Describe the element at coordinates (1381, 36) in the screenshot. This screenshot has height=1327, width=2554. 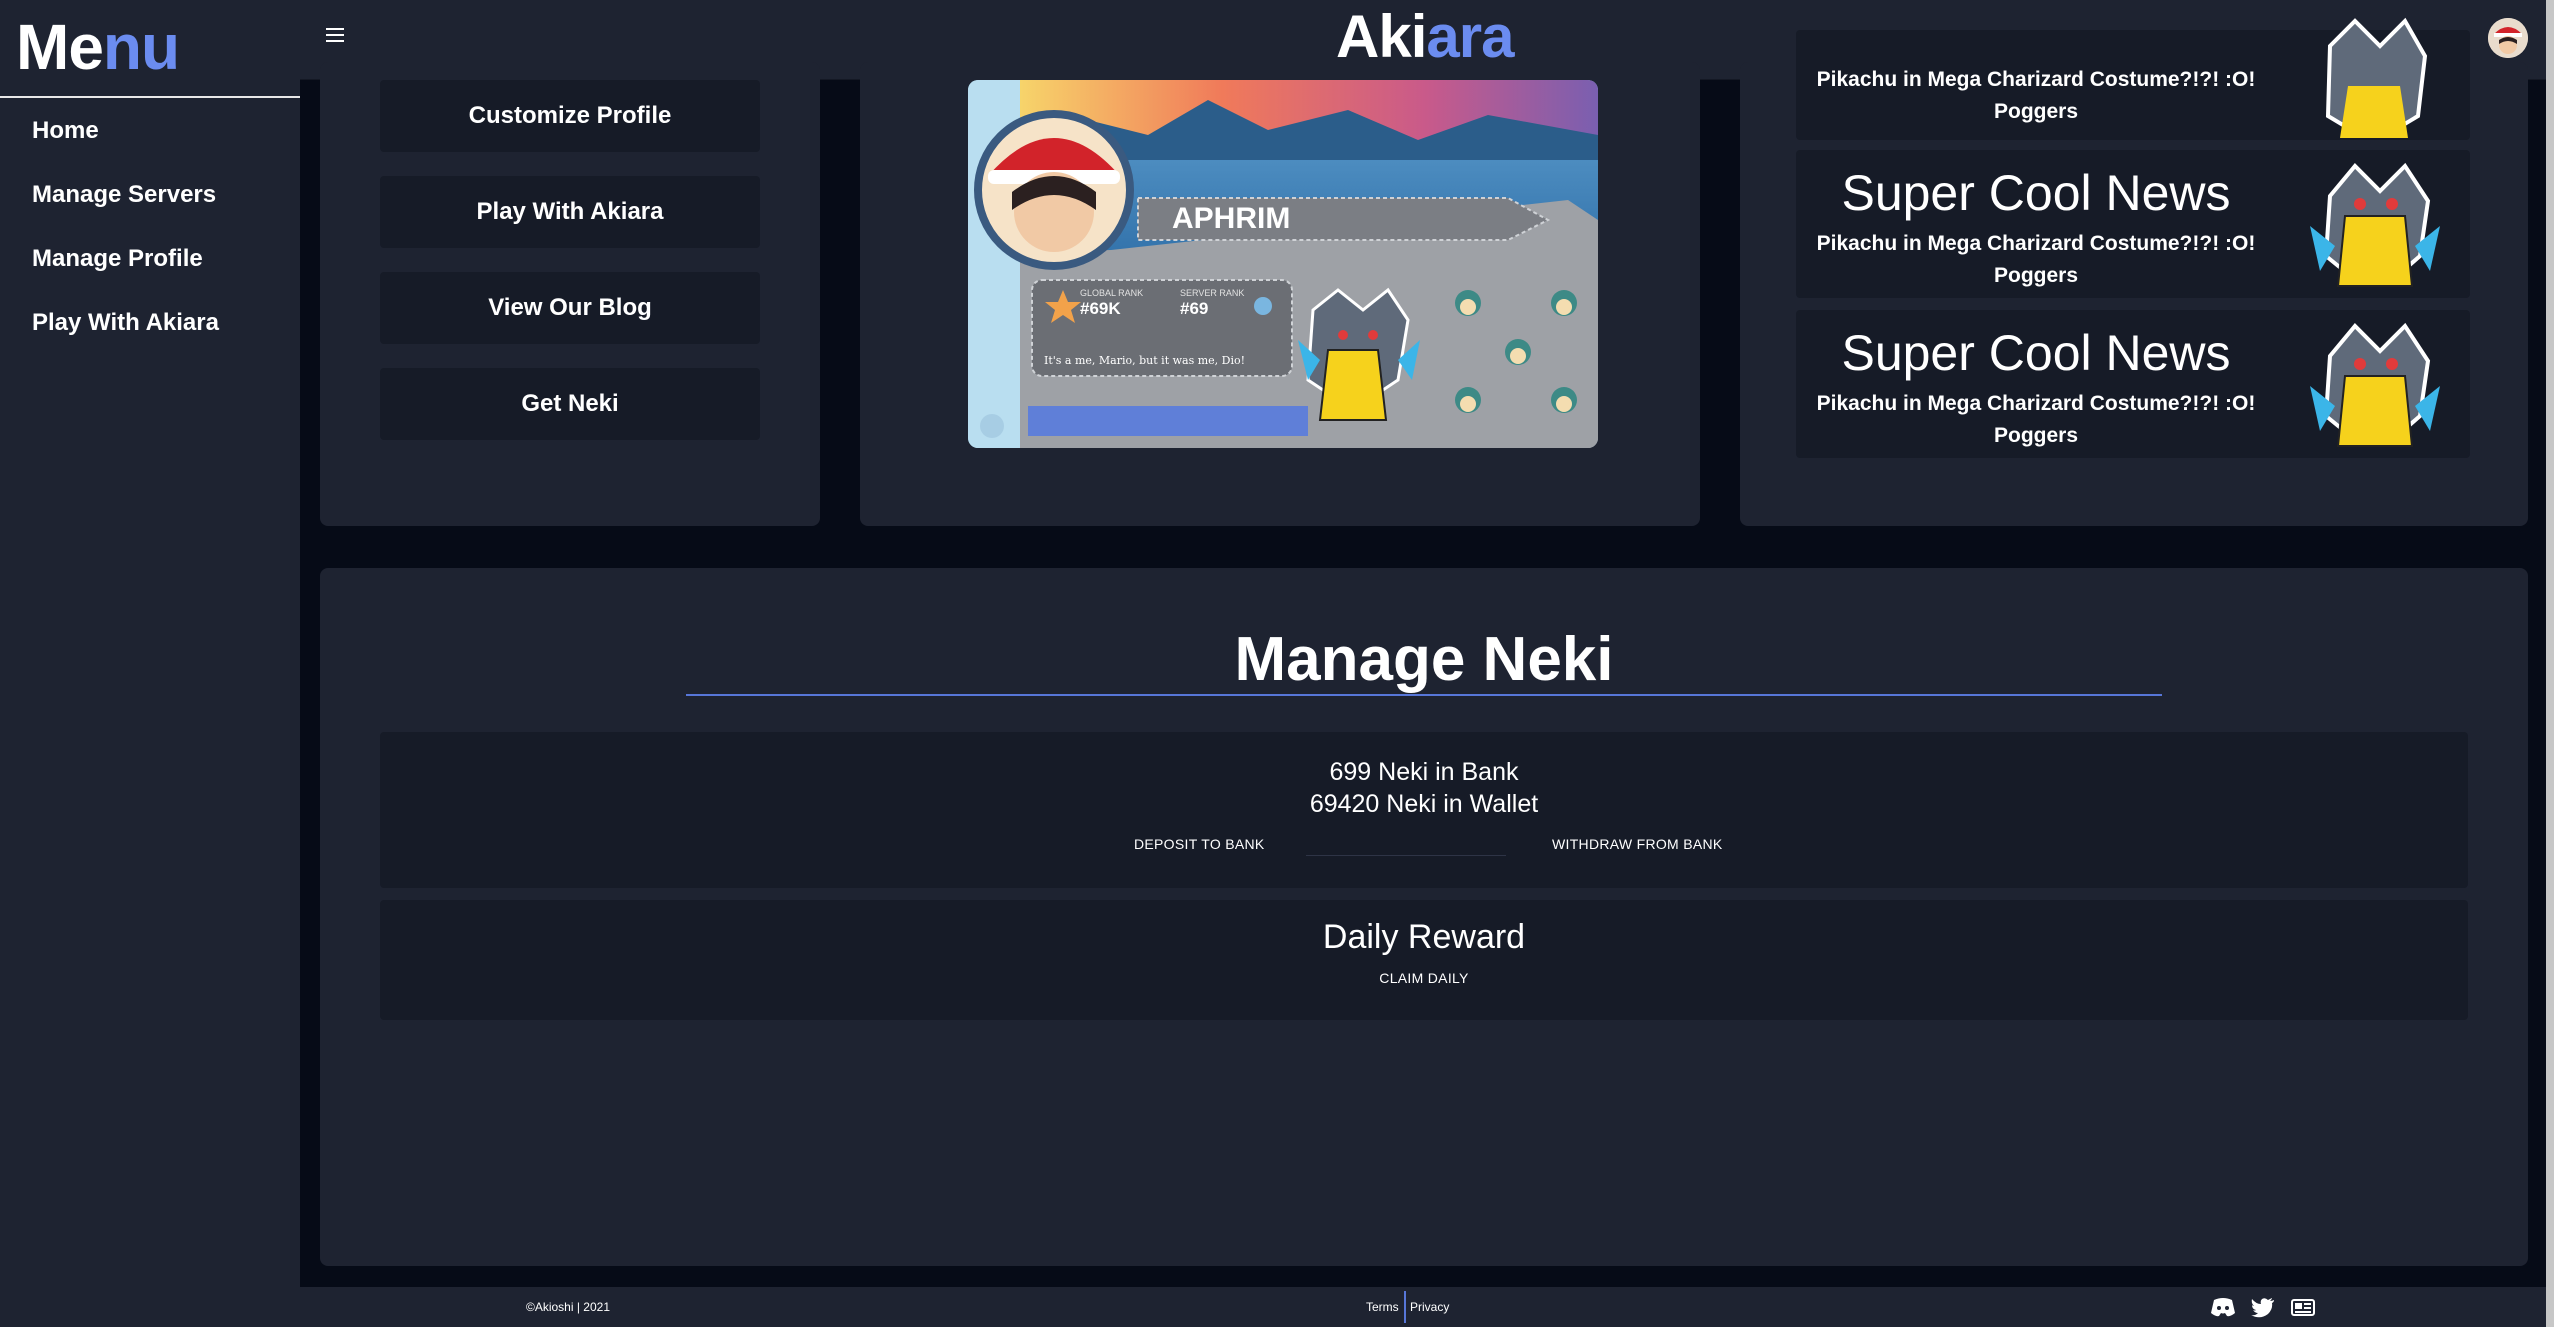
I see `brand-main: Aki` at that location.